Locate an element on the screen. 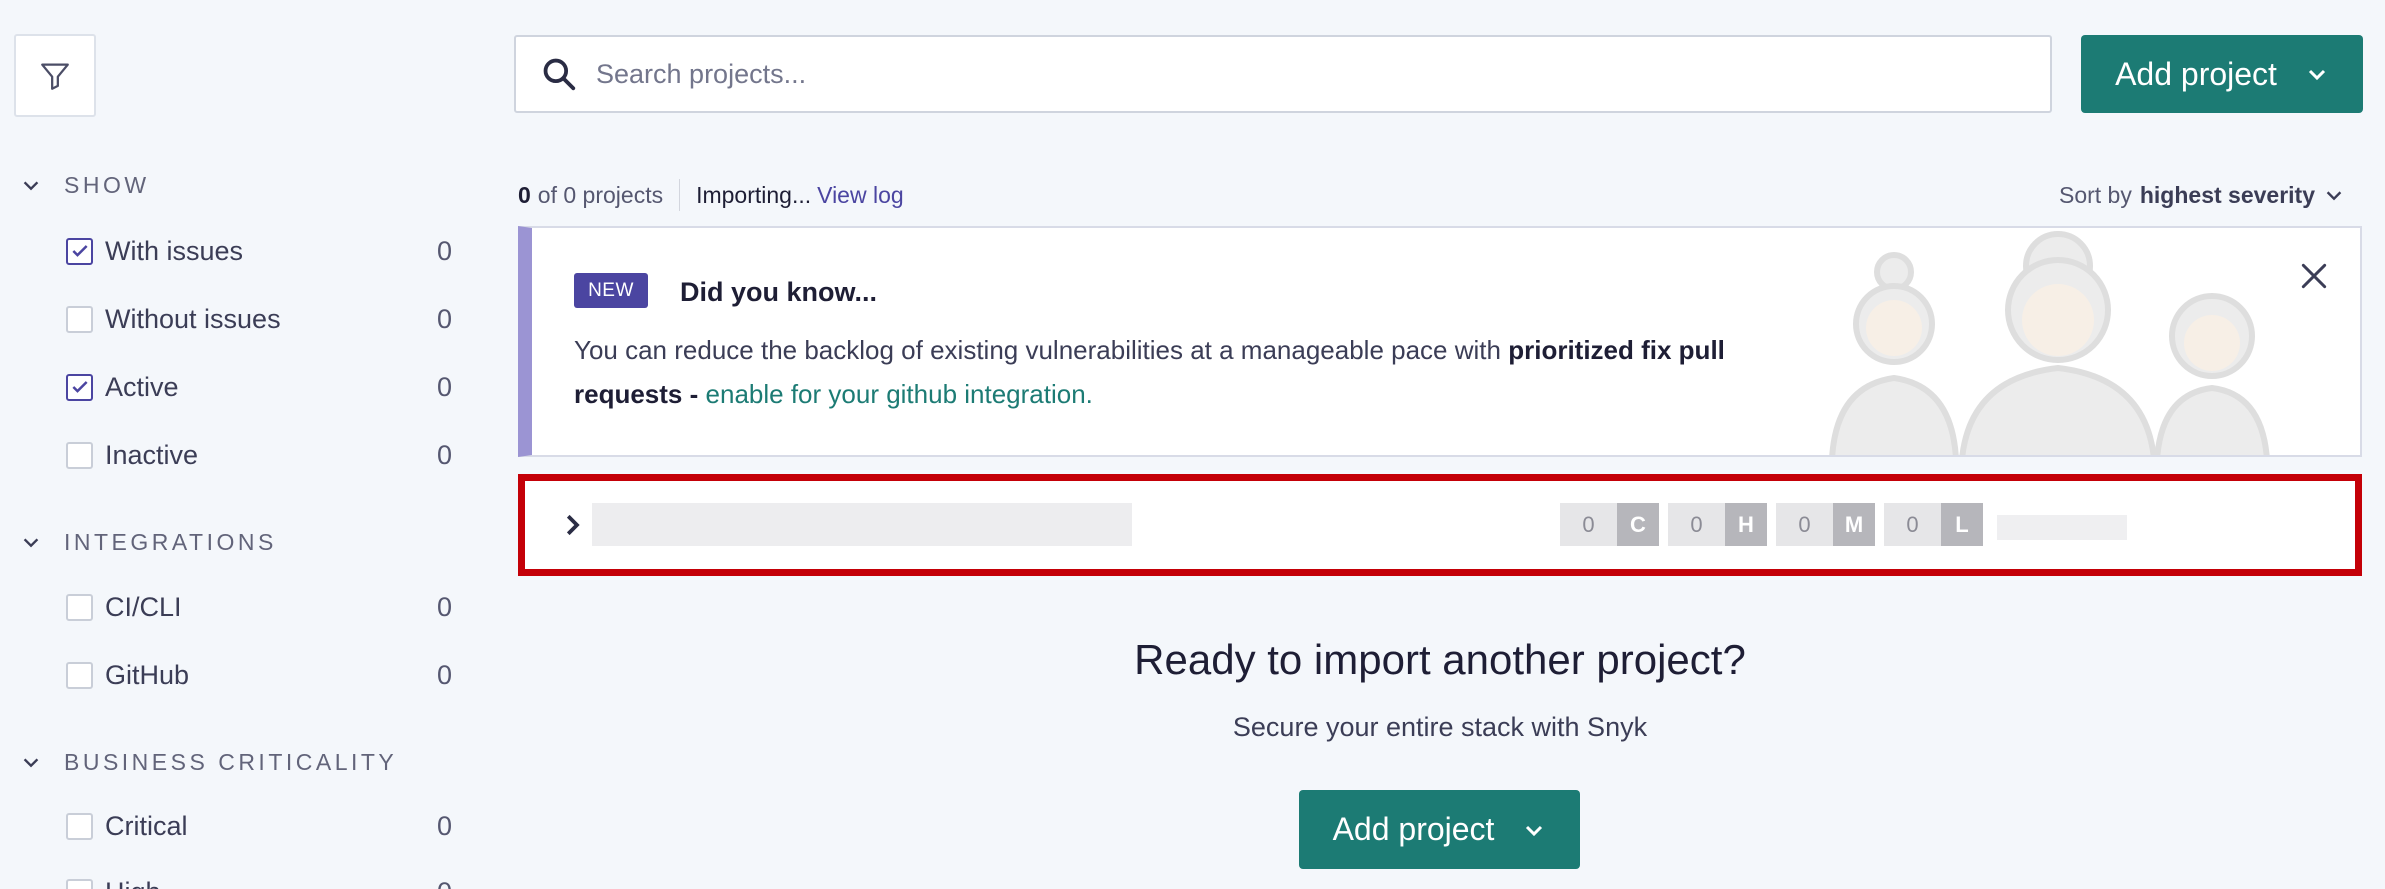 The height and width of the screenshot is (889, 2385). project-name-placeholder is located at coordinates (862, 524).